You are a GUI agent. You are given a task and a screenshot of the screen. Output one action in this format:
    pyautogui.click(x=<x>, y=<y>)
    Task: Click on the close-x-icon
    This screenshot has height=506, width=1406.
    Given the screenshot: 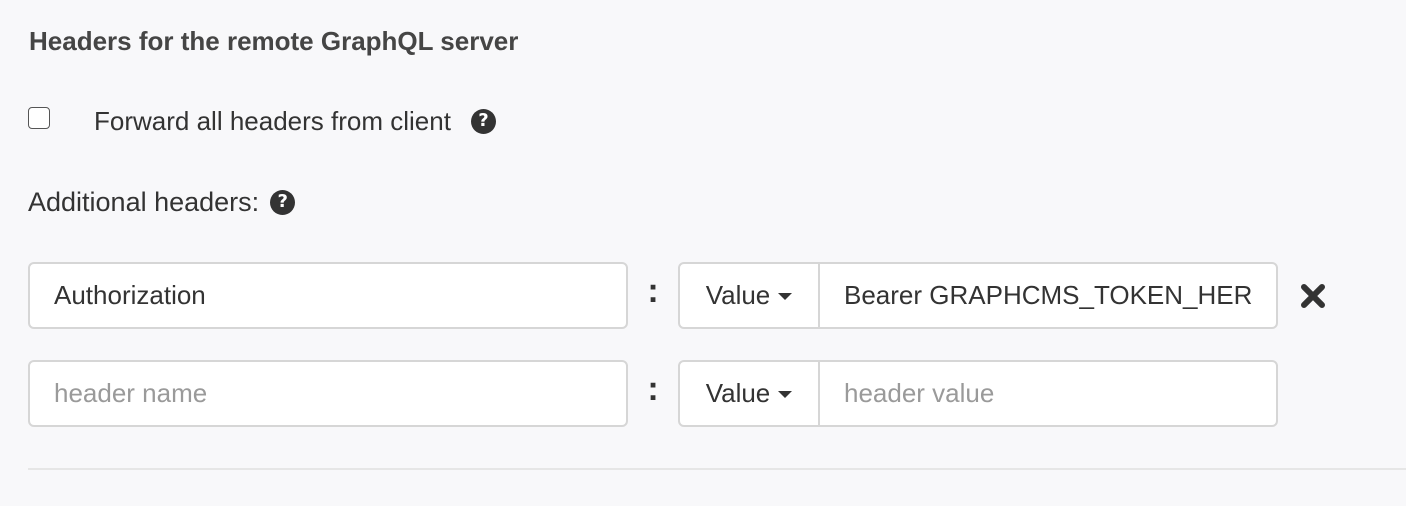 What is the action you would take?
    pyautogui.click(x=1313, y=296)
    